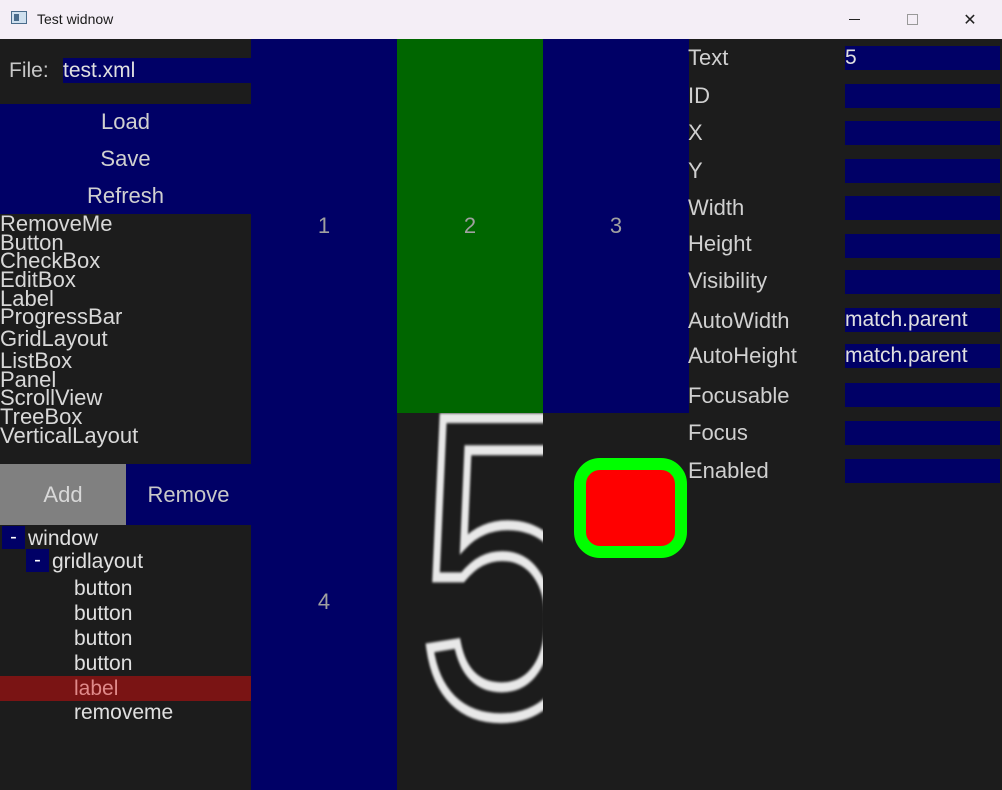  What do you see at coordinates (922, 282) in the screenshot?
I see `property-visibility-field` at bounding box center [922, 282].